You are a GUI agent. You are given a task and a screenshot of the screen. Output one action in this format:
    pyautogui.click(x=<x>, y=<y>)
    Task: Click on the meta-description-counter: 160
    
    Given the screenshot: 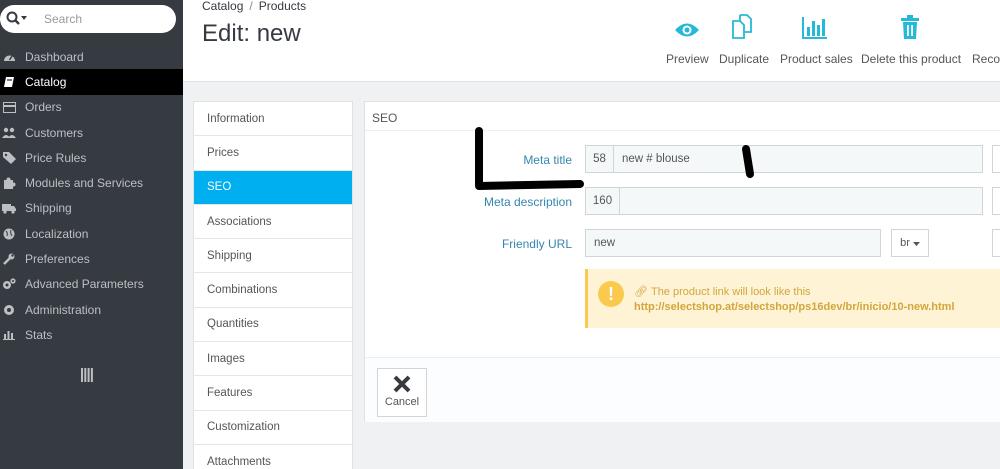 What is the action you would take?
    pyautogui.click(x=603, y=201)
    